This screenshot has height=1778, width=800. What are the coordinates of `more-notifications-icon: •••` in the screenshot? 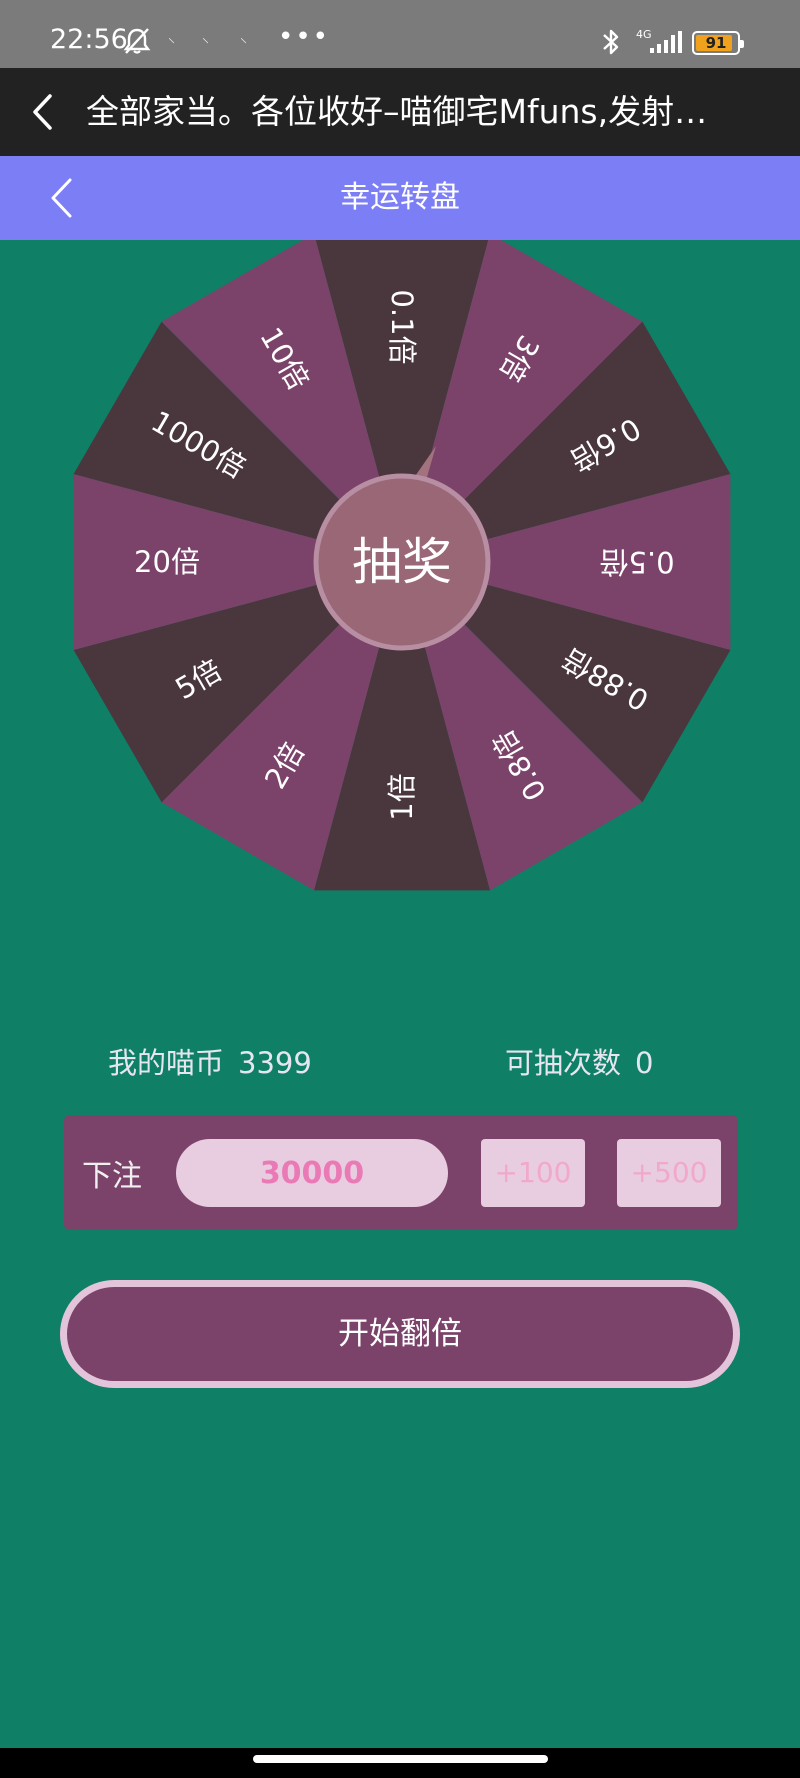 It's located at (304, 37).